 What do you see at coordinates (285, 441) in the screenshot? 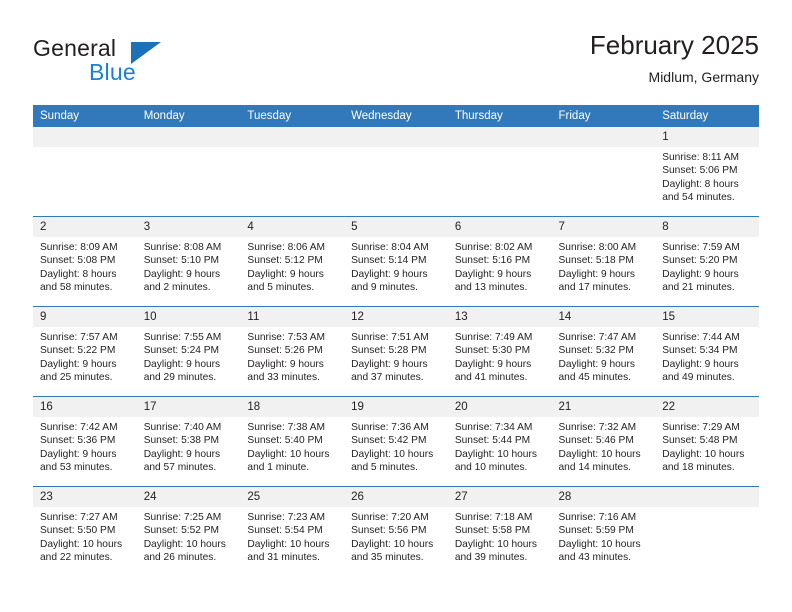
I see `sunset-text: Sunset: 5:40 PM` at bounding box center [285, 441].